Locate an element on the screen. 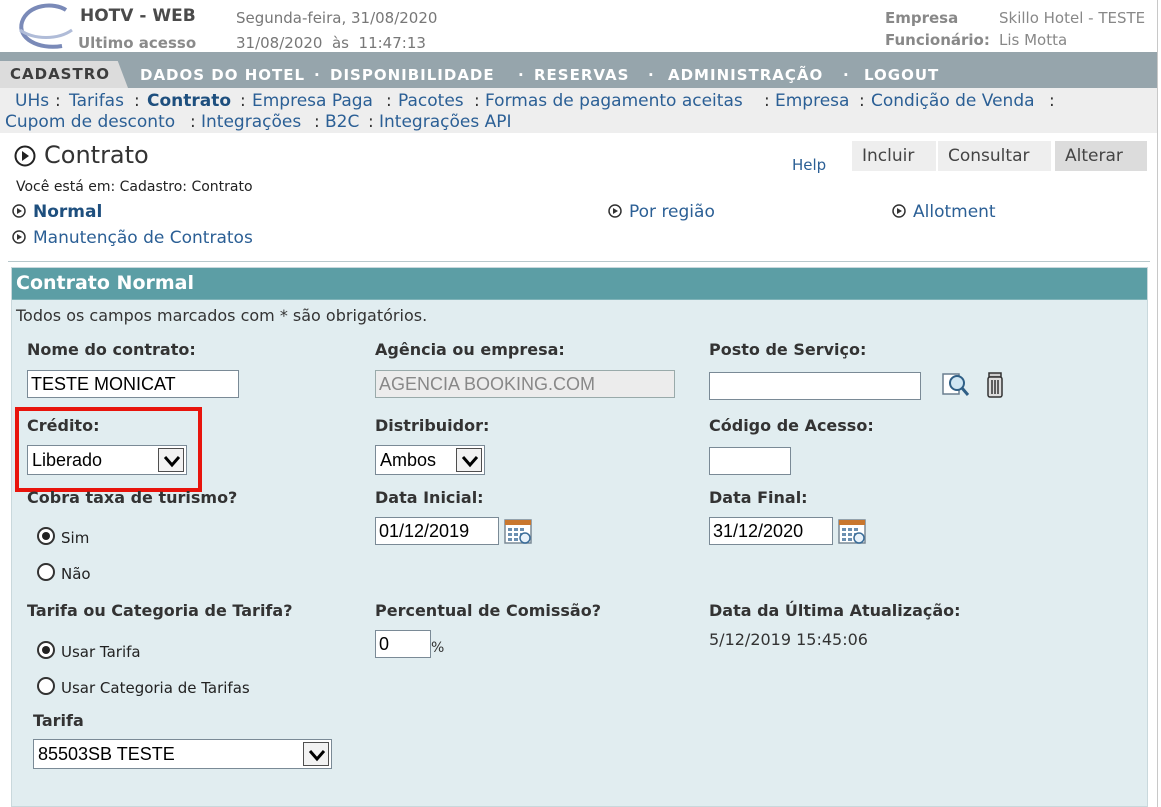 This screenshot has width=1161, height=807. page-title: Contrato is located at coordinates (96, 155).